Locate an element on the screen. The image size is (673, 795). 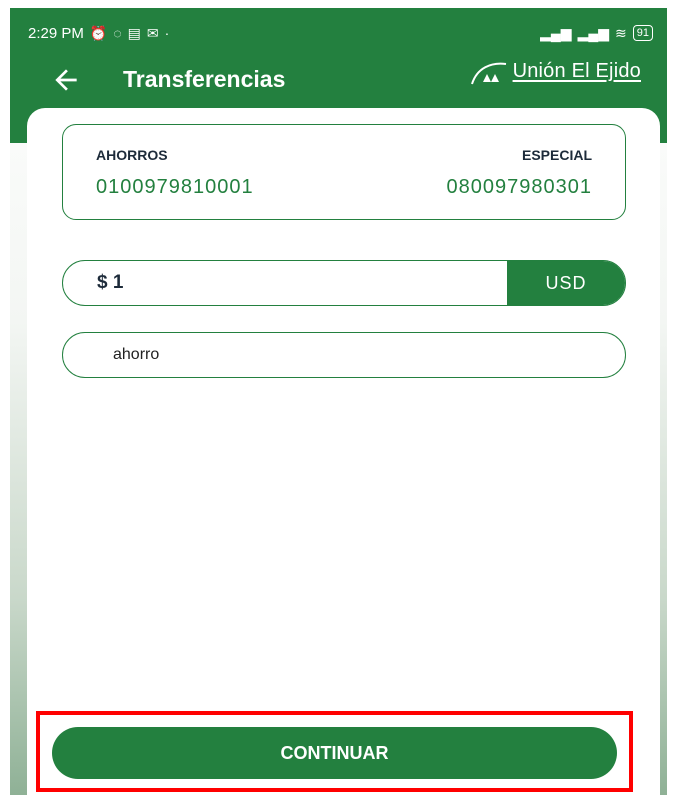
brand-logo: Unión El Ejido is located at coordinates (555, 73).